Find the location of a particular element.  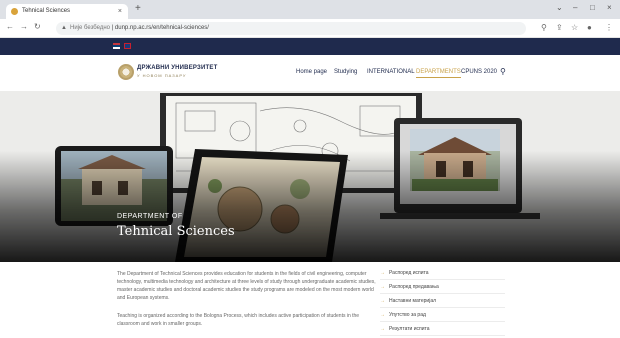

new-tab-icon: + is located at coordinates (138, 8).